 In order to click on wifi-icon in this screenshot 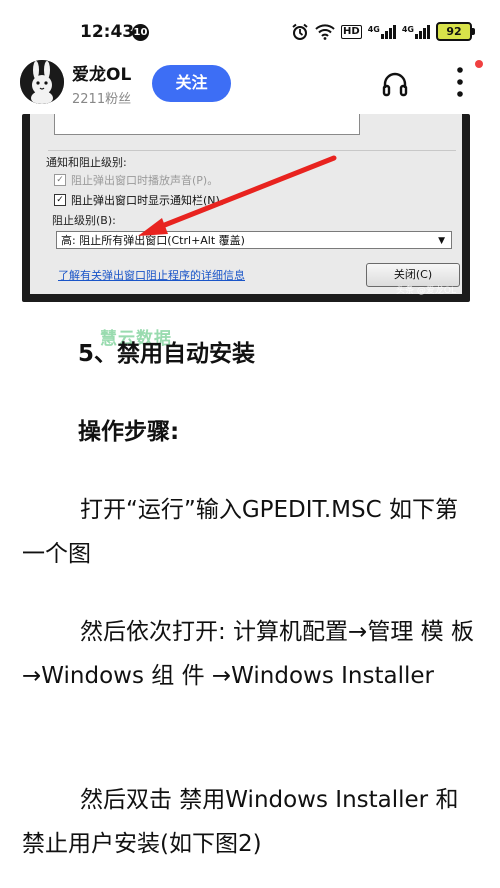, I will do `click(325, 31)`.